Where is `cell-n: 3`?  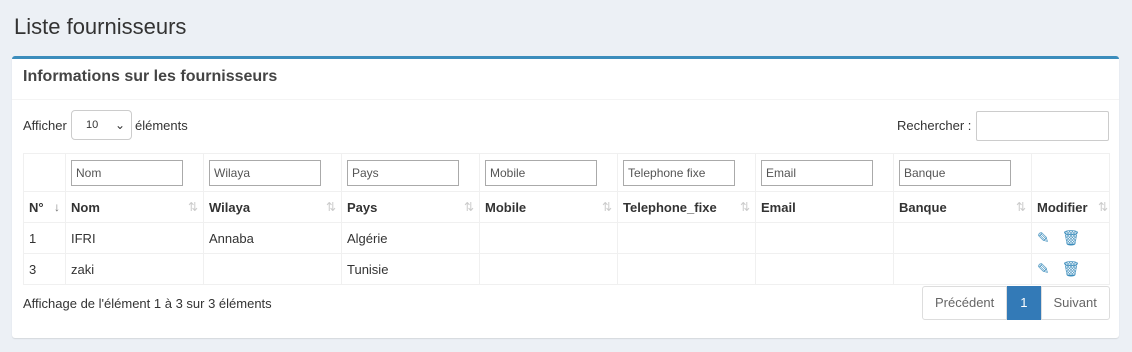
cell-n: 3 is located at coordinates (44, 269).